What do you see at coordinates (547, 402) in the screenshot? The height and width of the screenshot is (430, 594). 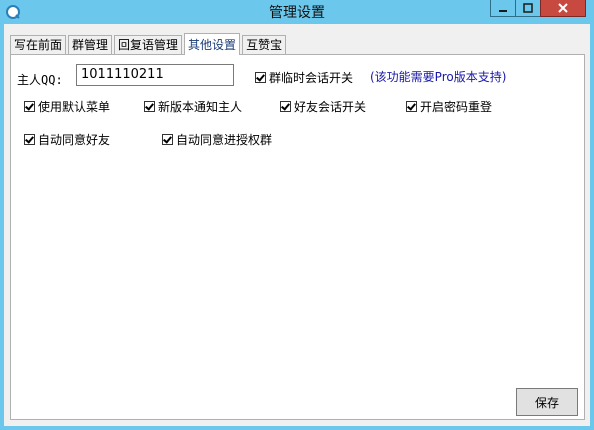 I see `save-button: 保存` at bounding box center [547, 402].